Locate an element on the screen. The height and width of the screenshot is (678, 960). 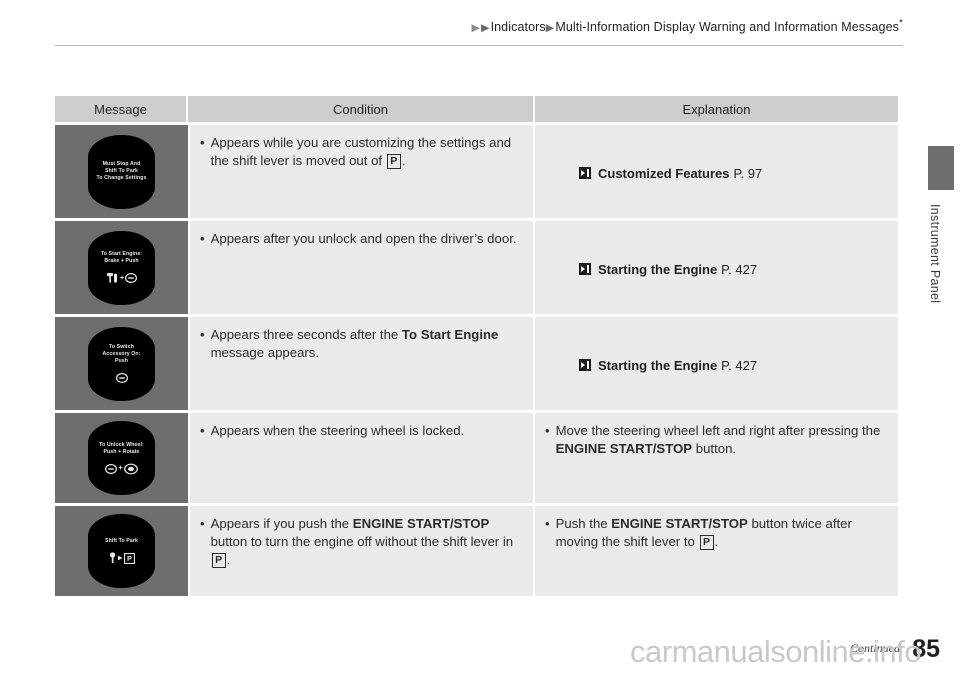
breadcrumb-footnote-marker: * is located at coordinates (901, 23).